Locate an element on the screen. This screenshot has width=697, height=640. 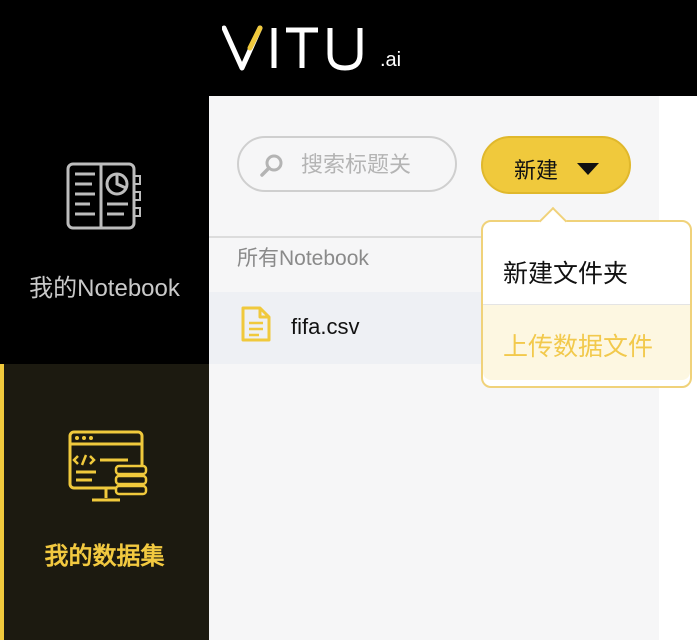
sidebar-item-dataset: 我的数据集 is located at coordinates (104, 502).